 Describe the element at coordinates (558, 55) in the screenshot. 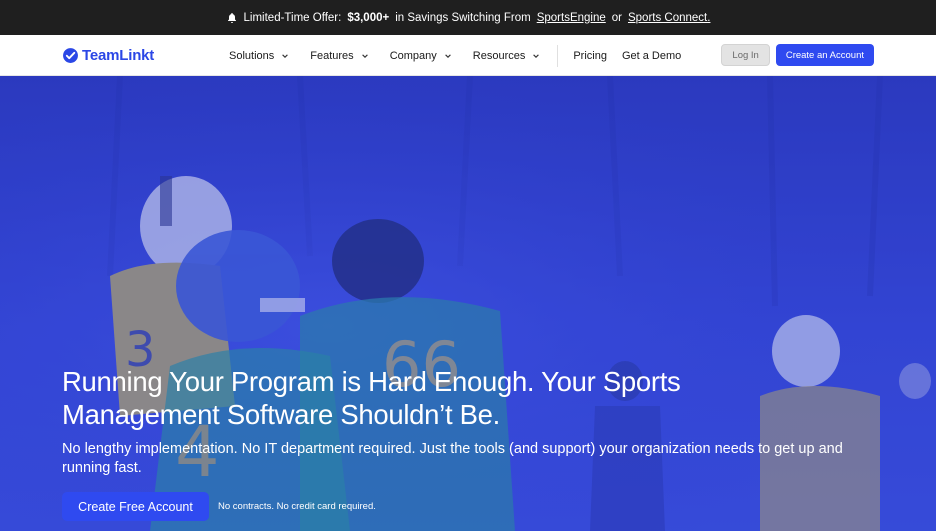

I see `nav-divider` at that location.